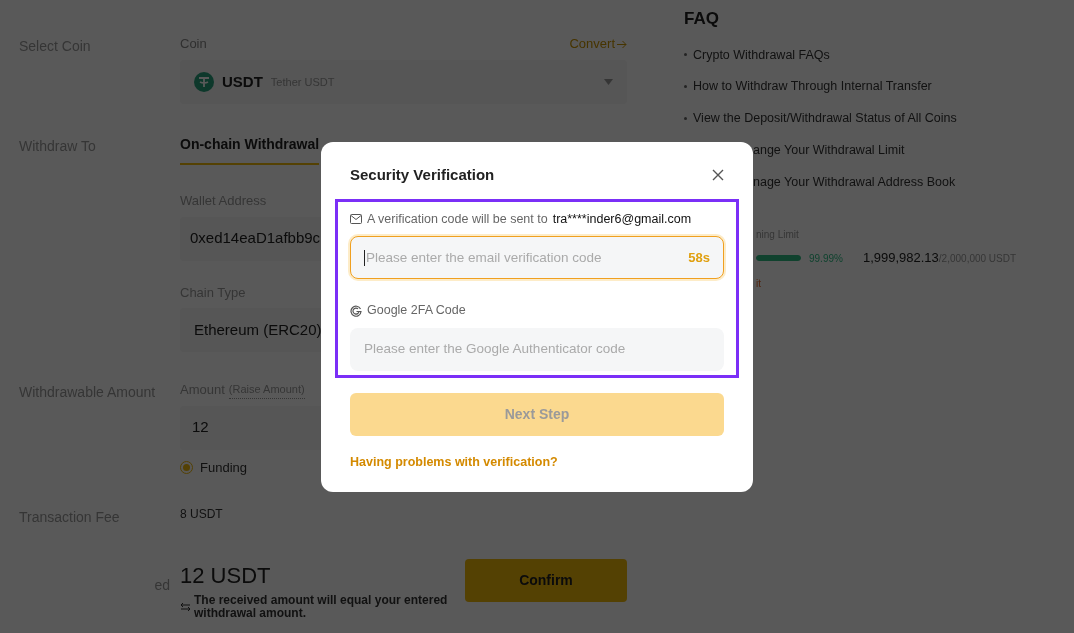 Image resolution: width=1074 pixels, height=633 pixels. What do you see at coordinates (321, 607) in the screenshot?
I see `received-note: The received amount will equal your entered withdrawal amount.` at bounding box center [321, 607].